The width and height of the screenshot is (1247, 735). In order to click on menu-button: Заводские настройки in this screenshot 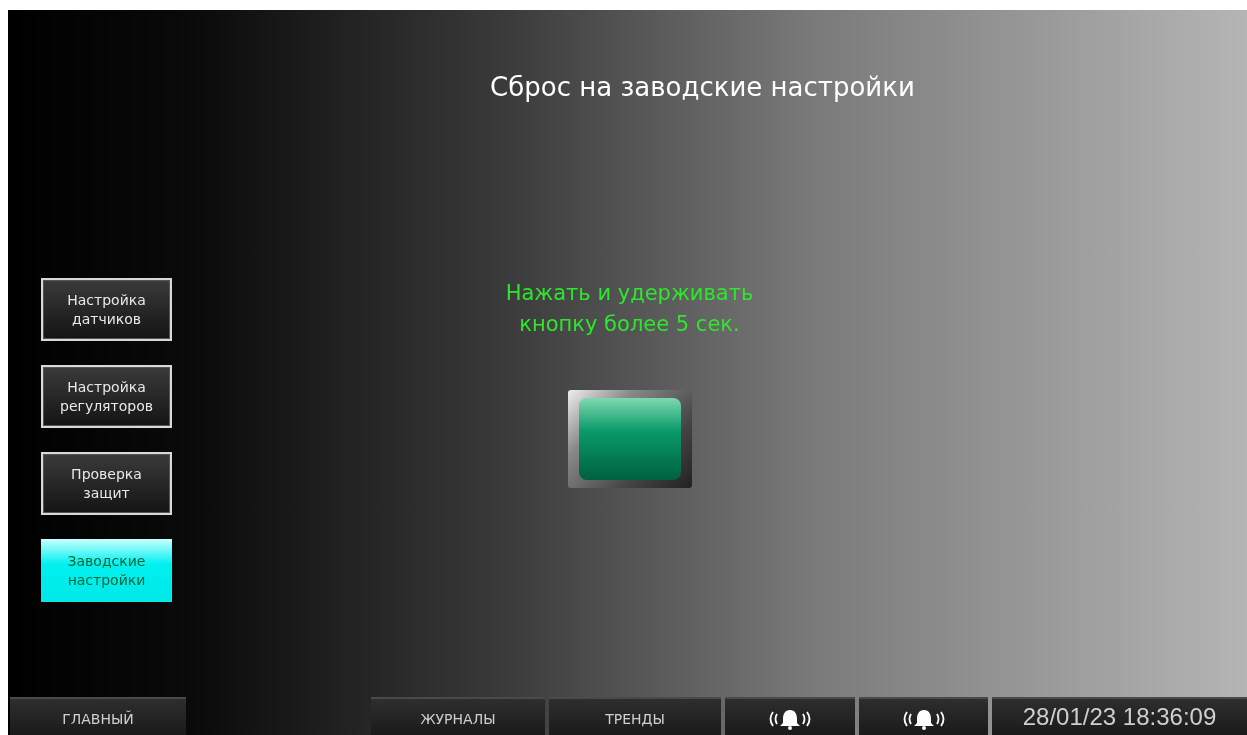, I will do `click(106, 570)`.